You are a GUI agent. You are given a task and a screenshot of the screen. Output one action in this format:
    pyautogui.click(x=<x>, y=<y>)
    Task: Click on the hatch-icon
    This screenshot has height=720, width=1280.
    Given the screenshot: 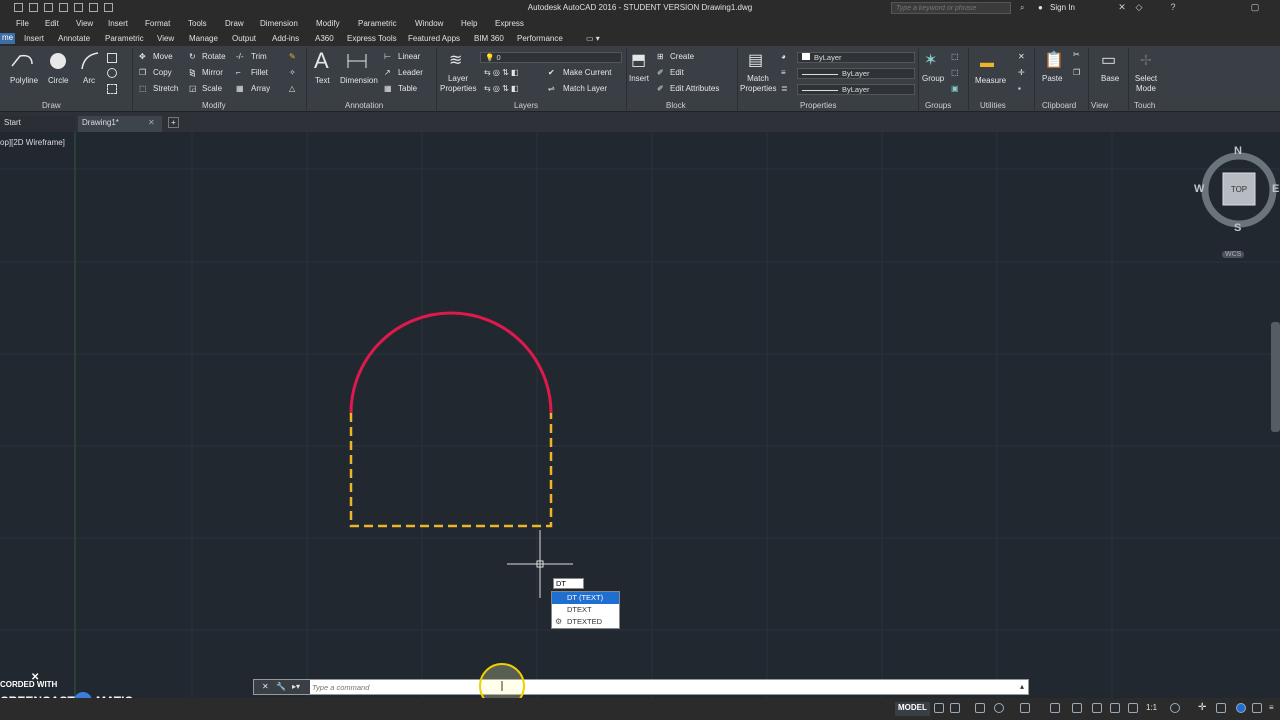 What is the action you would take?
    pyautogui.click(x=112, y=73)
    